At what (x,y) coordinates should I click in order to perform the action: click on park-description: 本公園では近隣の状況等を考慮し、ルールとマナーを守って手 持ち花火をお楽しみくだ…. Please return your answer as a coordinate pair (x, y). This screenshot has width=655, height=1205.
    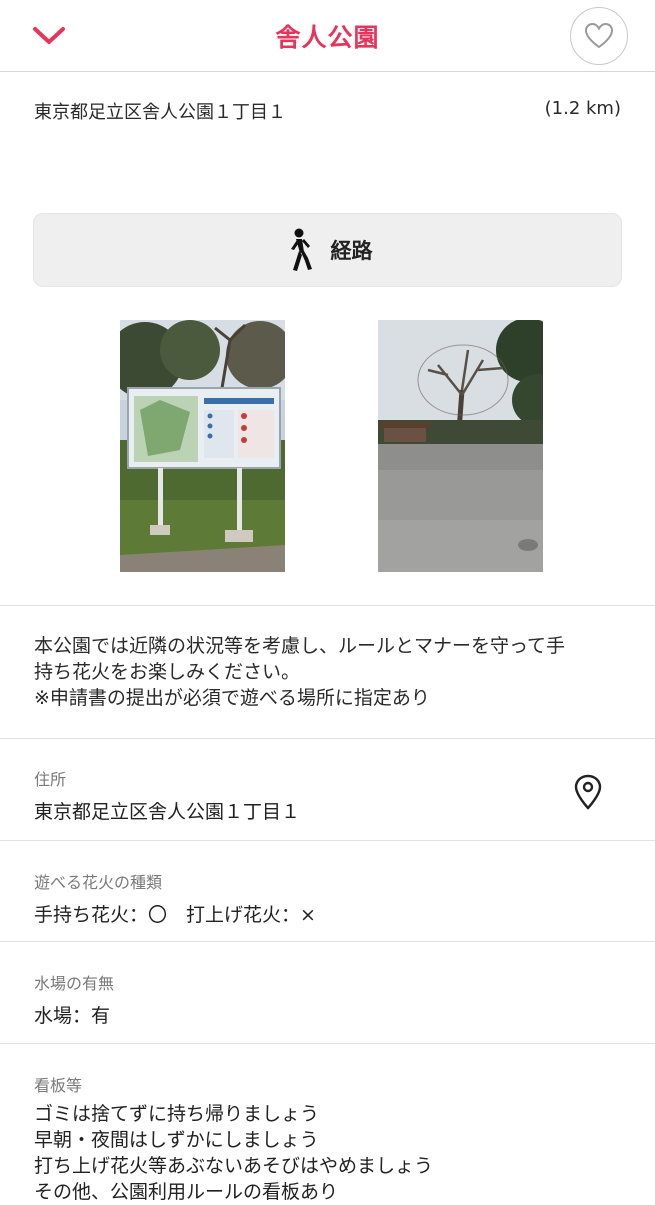
    Looking at the image, I should click on (329, 672).